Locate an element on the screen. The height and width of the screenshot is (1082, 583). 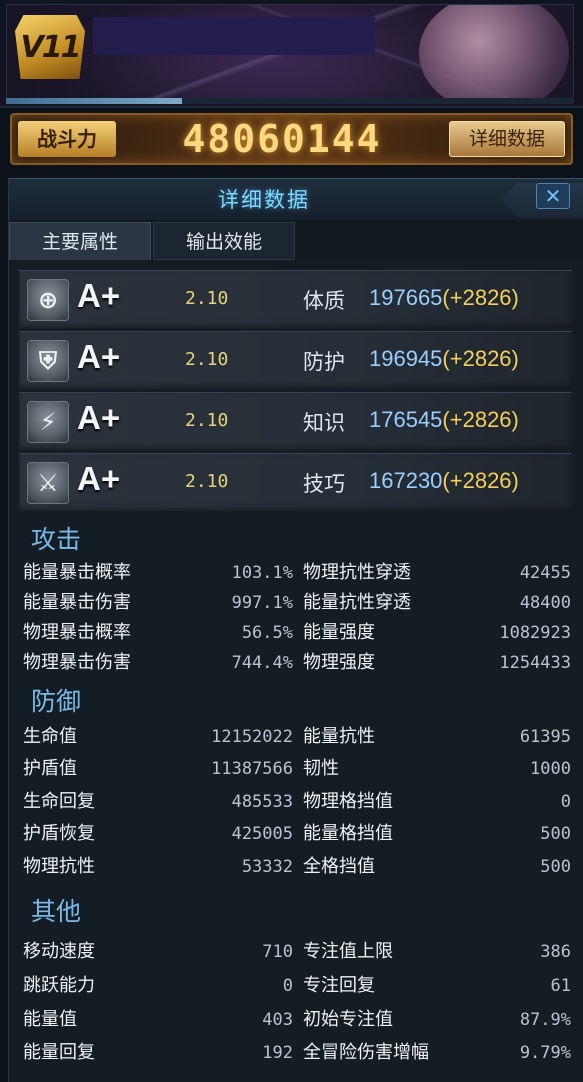
attribute-value: 176545(+2826) is located at coordinates (444, 420).